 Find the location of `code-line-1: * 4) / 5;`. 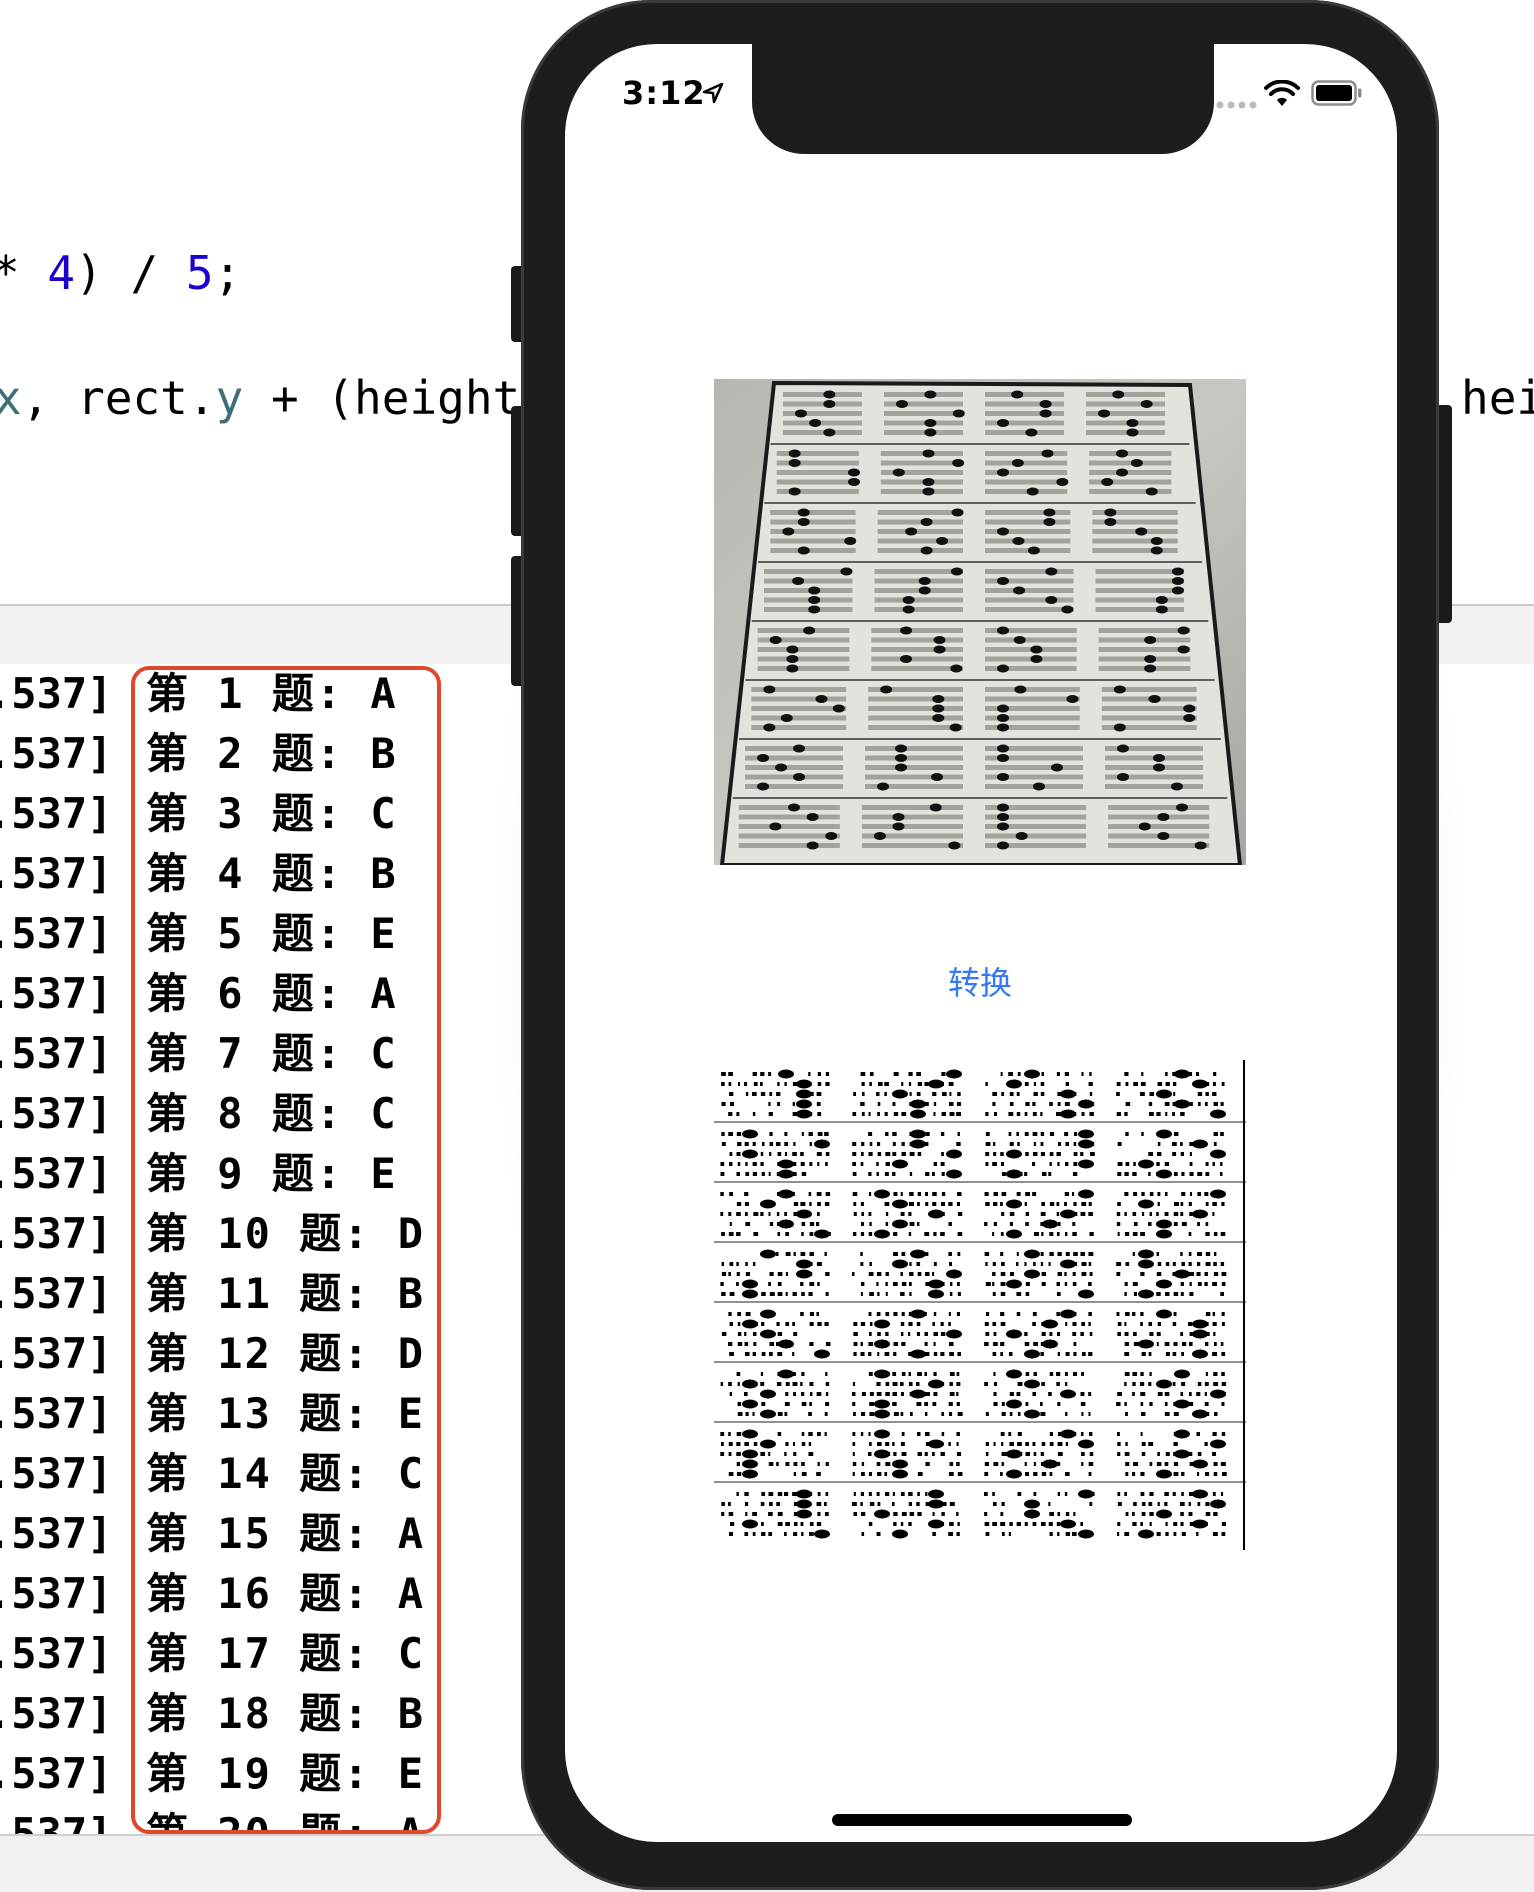

code-line-1: * 4) / 5; is located at coordinates (120, 273).